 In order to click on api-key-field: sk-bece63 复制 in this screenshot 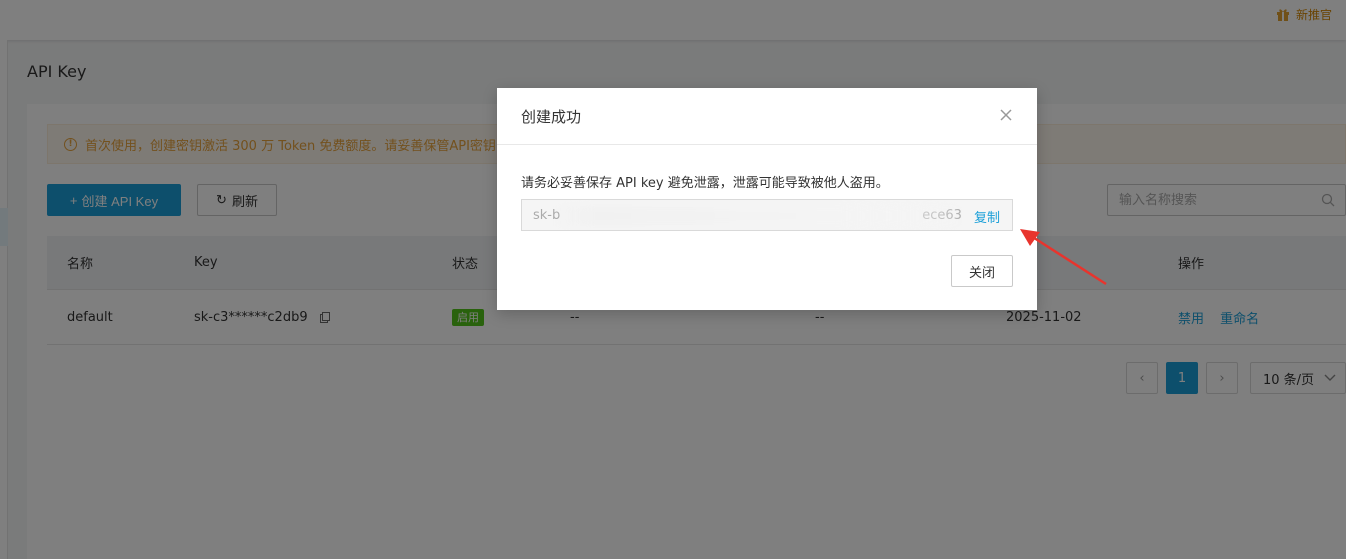, I will do `click(767, 215)`.